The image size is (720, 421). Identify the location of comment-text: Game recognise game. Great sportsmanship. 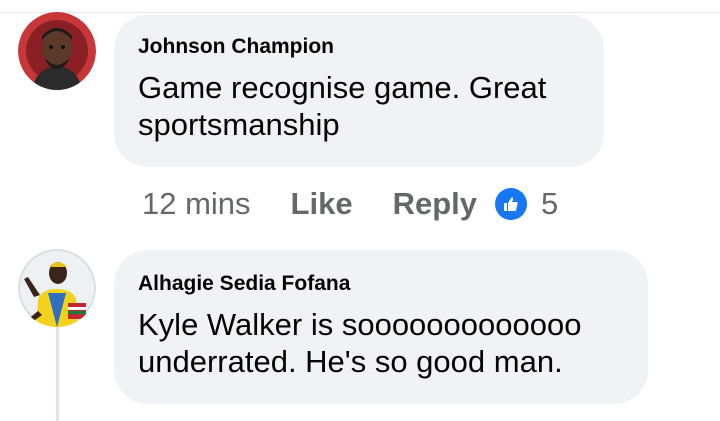
(342, 106).